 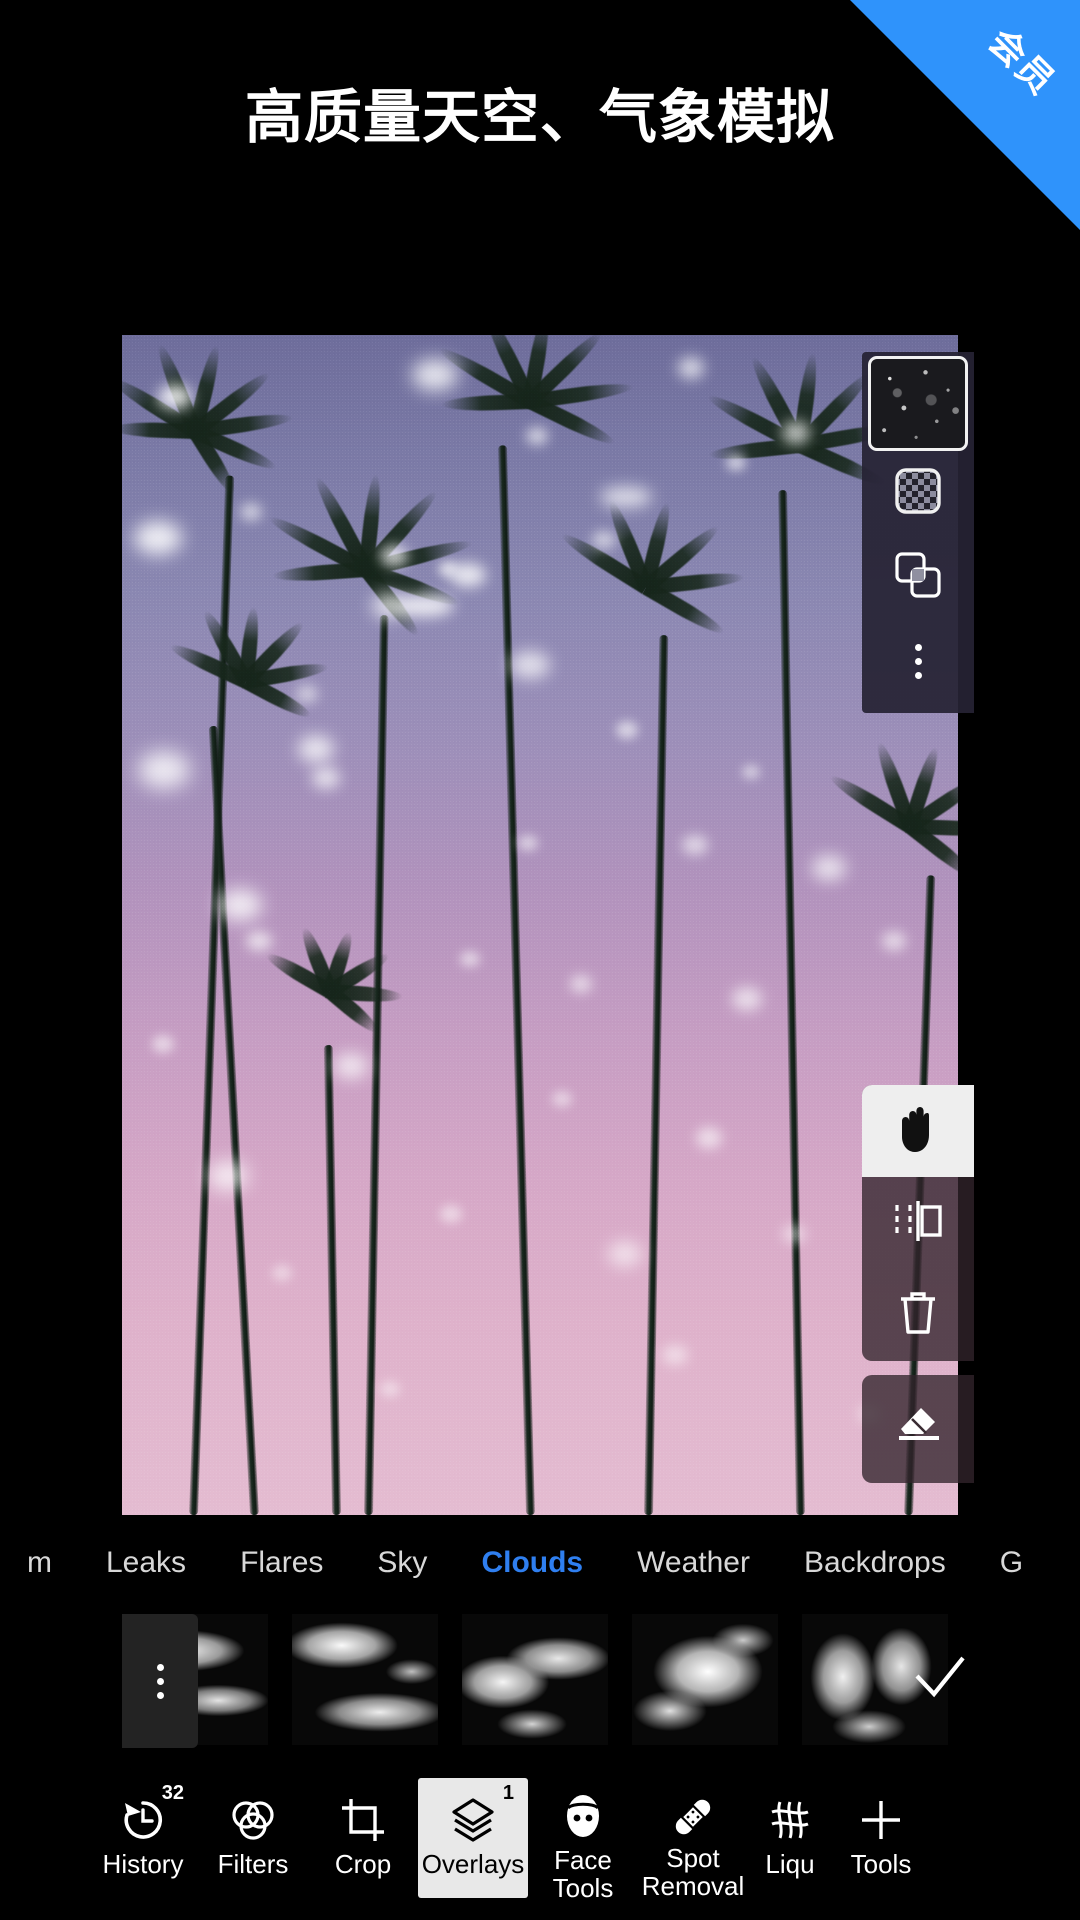 I want to click on liquify-grid-icon, so click(x=790, y=1820).